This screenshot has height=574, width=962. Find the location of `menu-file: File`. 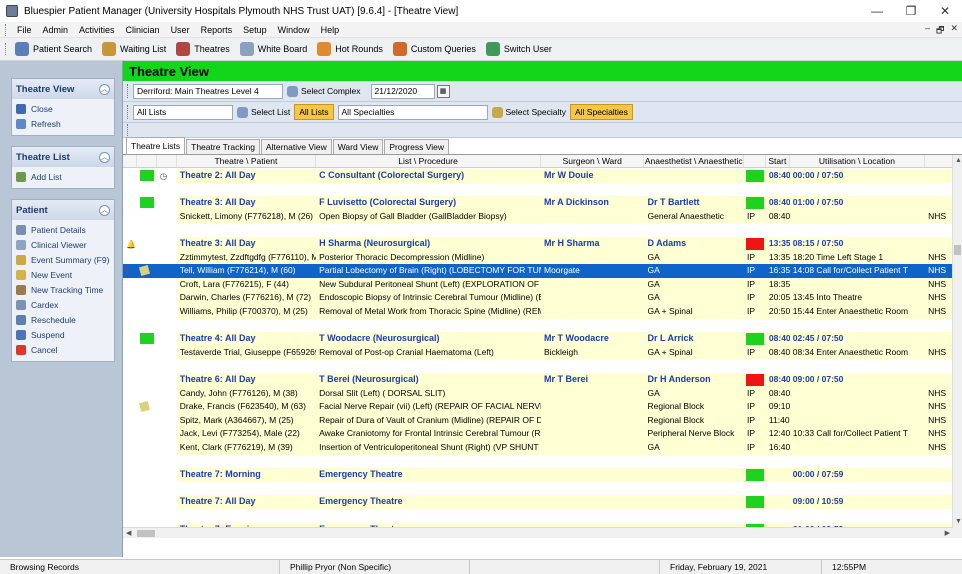

menu-file: File is located at coordinates (25, 30).